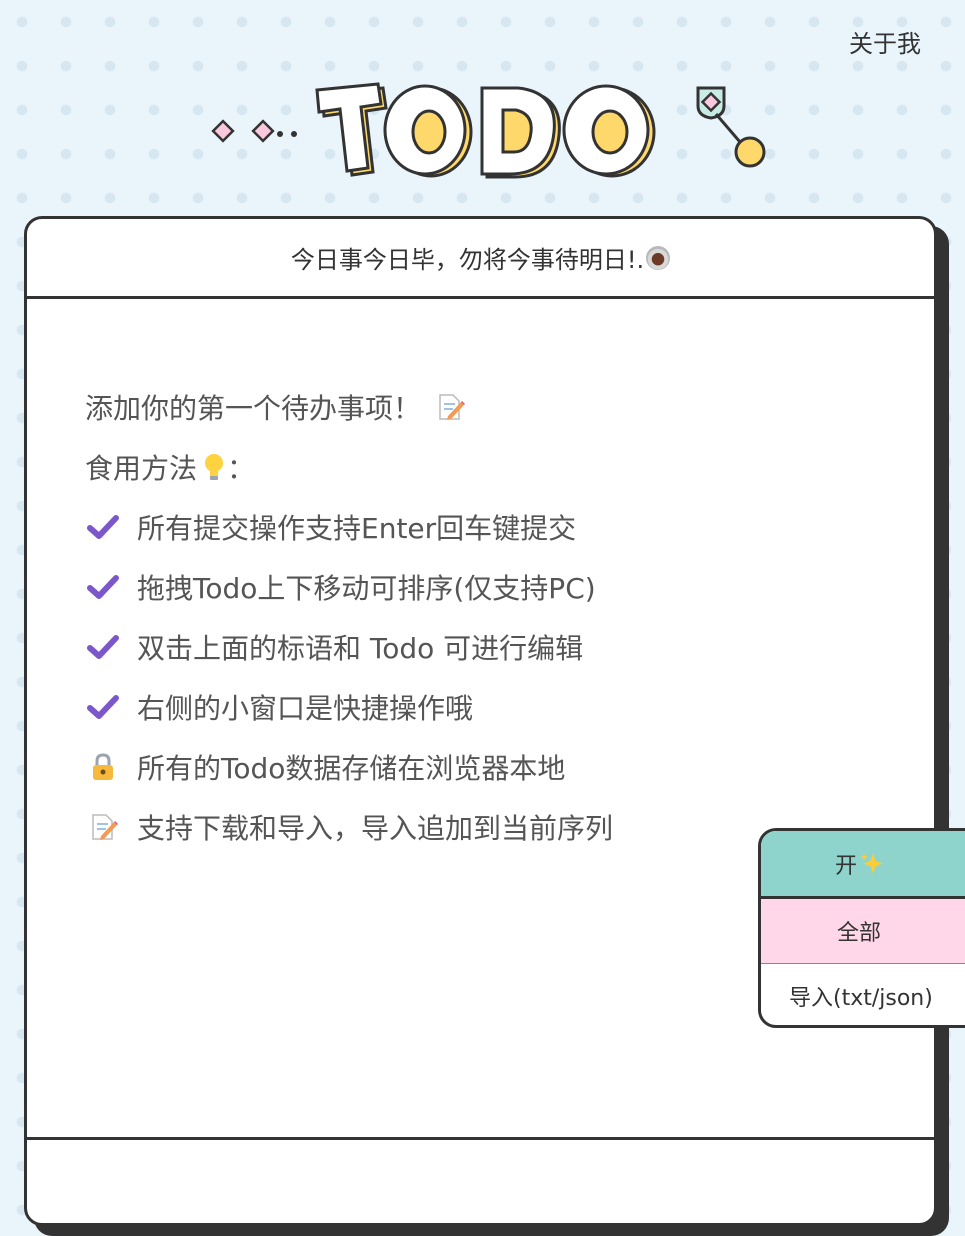 The width and height of the screenshot is (965, 1236). What do you see at coordinates (366, 588) in the screenshot?
I see `tip-text: 拖拽Todo上下移动可排序(仅支持PC)` at bounding box center [366, 588].